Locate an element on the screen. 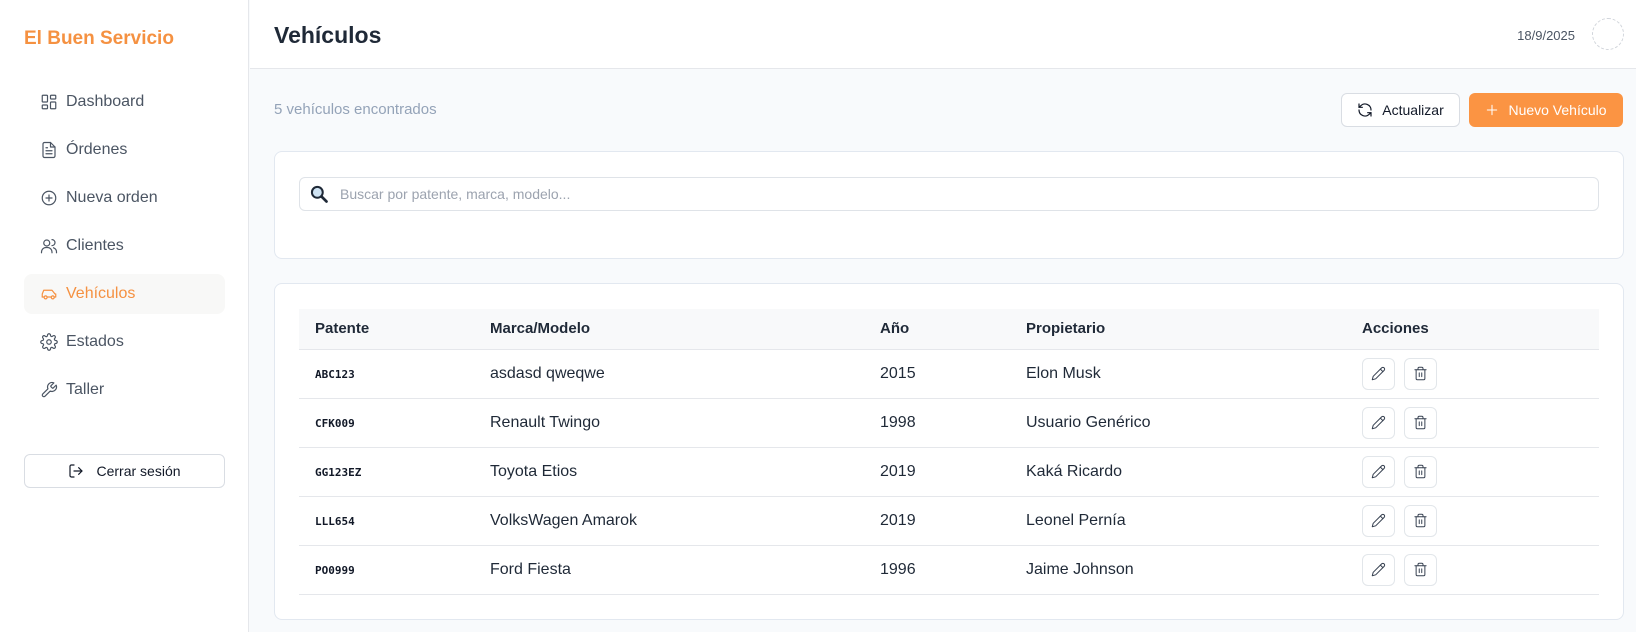 The image size is (1636, 632). header-date: 18/9/2025 is located at coordinates (1546, 35).